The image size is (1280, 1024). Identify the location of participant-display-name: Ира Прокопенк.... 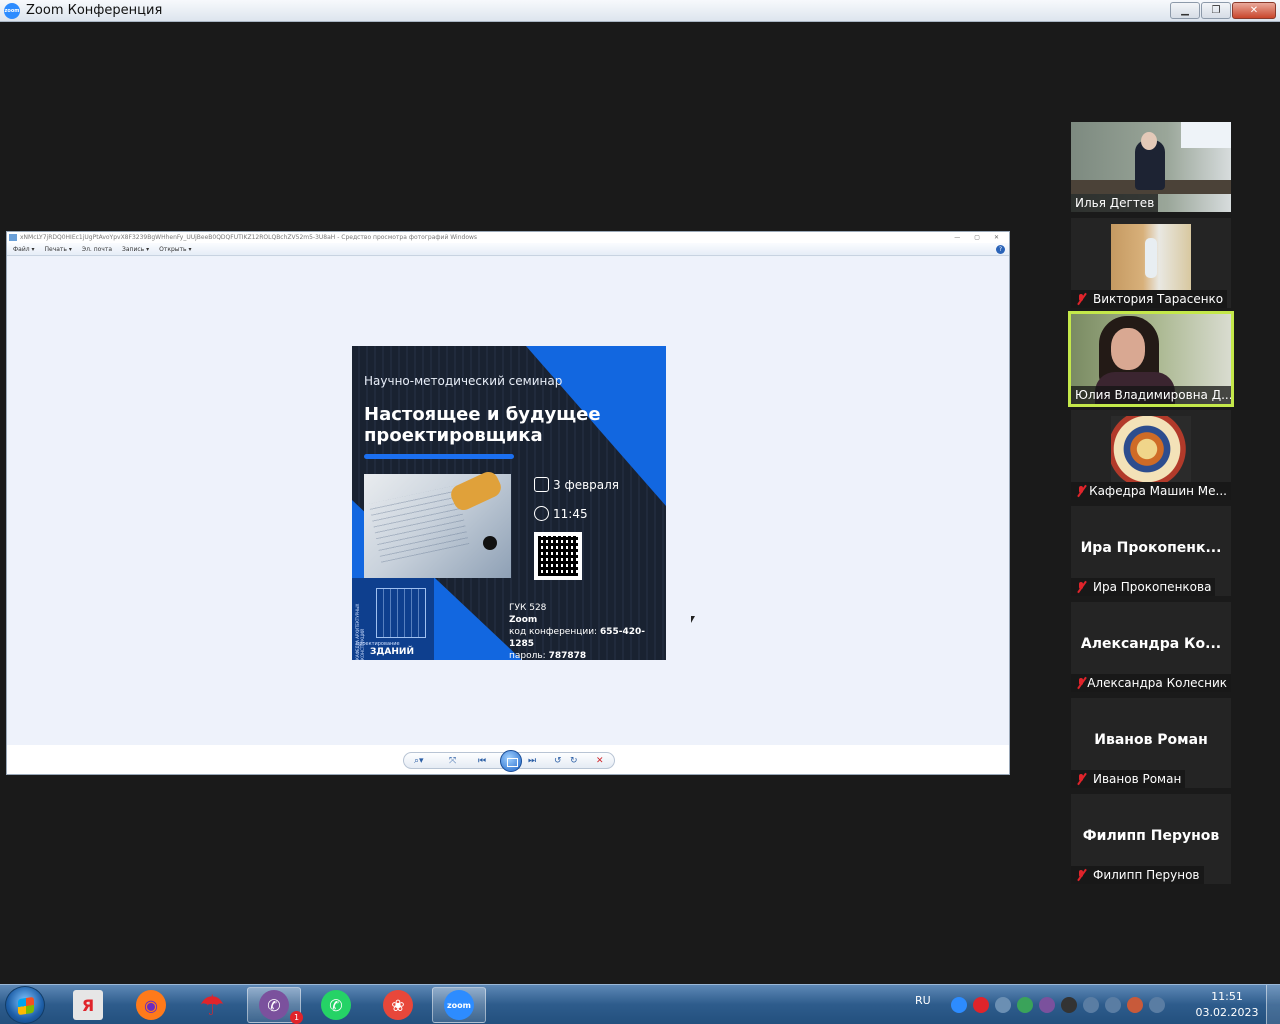
(1151, 548).